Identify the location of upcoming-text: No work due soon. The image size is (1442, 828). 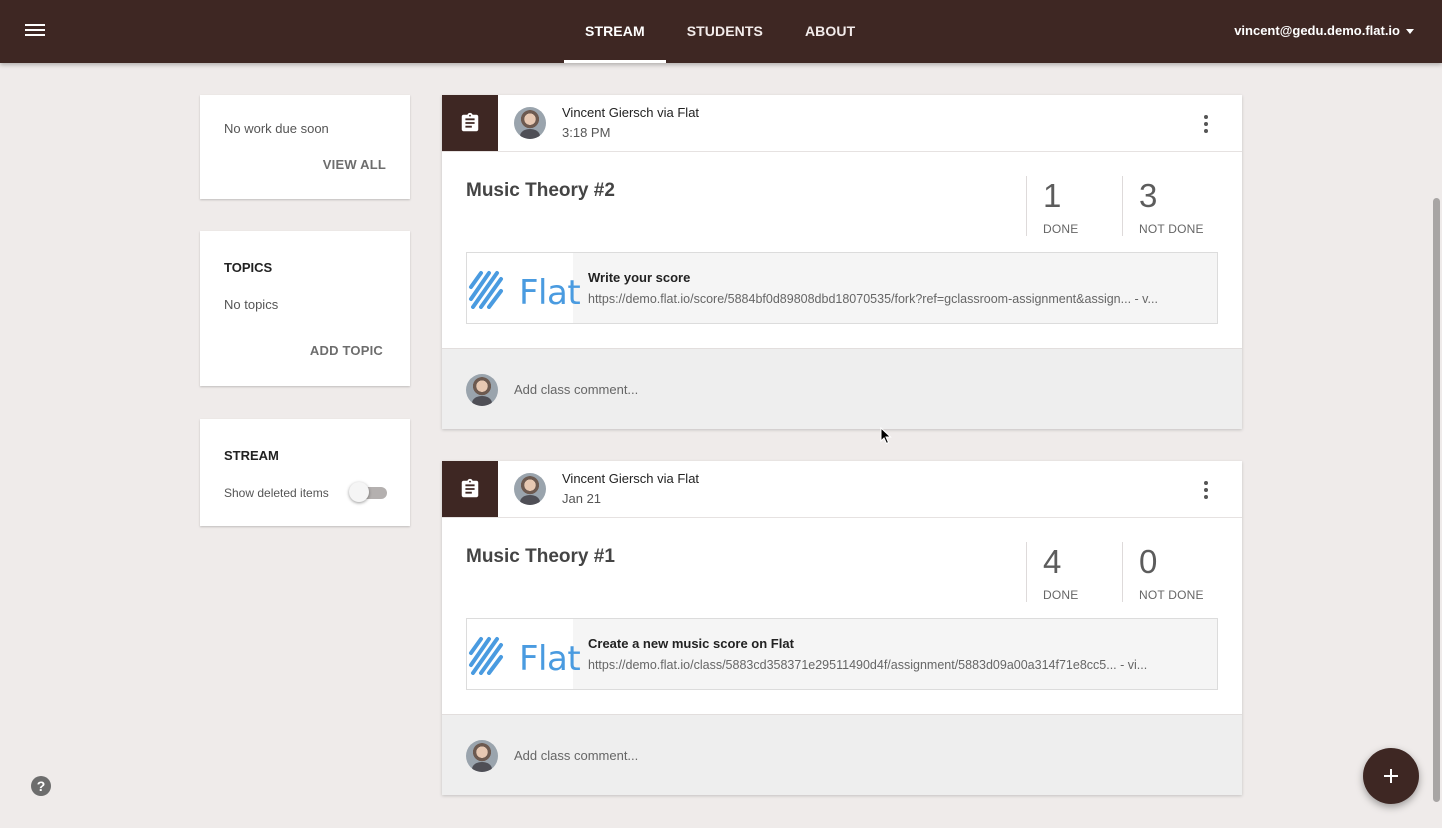
(276, 128).